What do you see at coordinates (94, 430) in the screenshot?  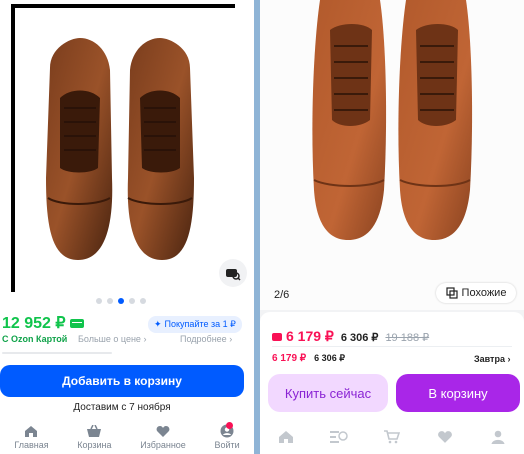 I see `basket-icon` at bounding box center [94, 430].